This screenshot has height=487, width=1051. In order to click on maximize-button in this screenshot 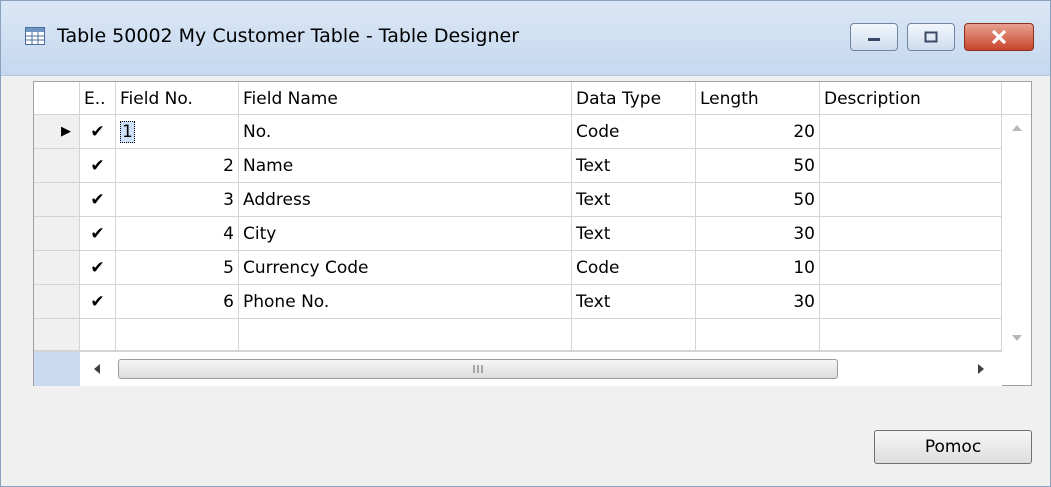, I will do `click(931, 37)`.